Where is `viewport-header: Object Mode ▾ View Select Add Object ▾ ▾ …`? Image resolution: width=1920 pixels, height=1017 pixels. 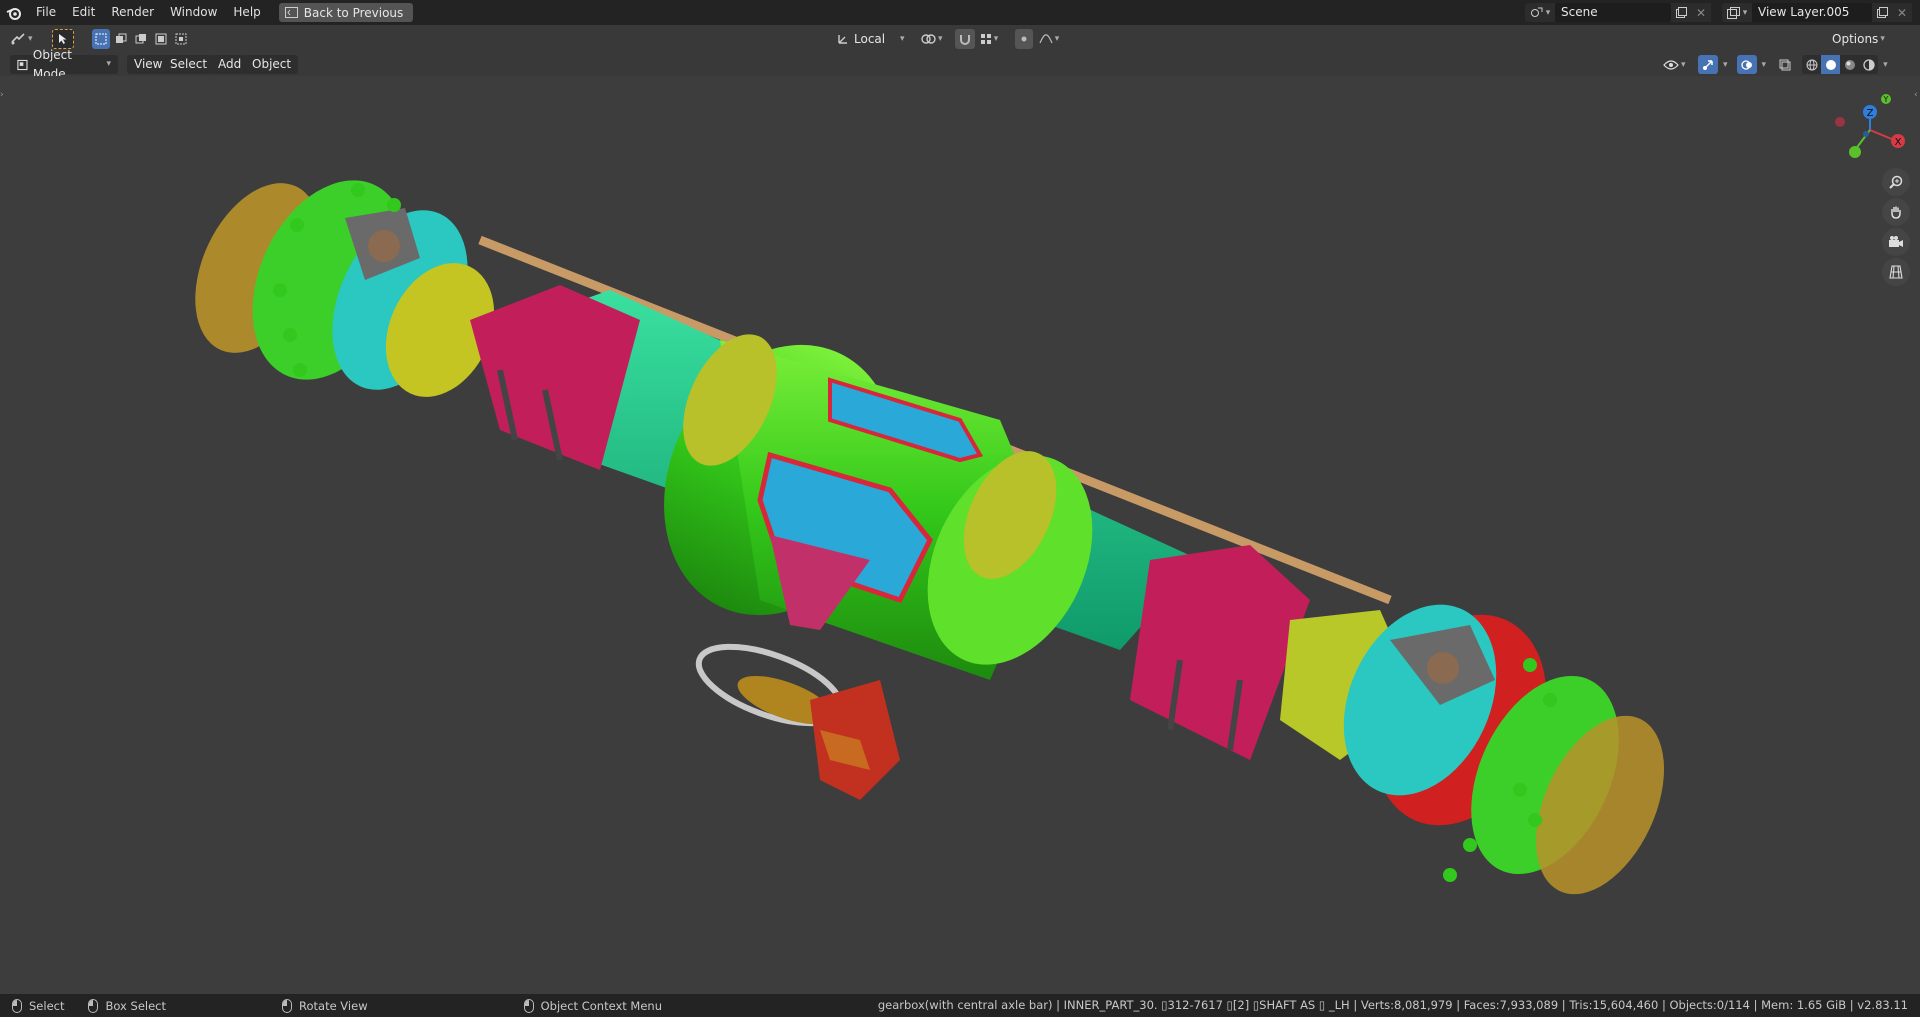 viewport-header: Object Mode ▾ View Select Add Object ▾ ▾ … is located at coordinates (960, 64).